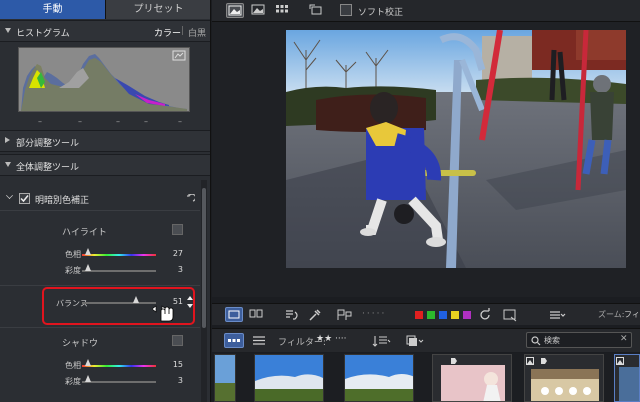  Describe the element at coordinates (419, 315) in the screenshot. I see `label-red` at that location.